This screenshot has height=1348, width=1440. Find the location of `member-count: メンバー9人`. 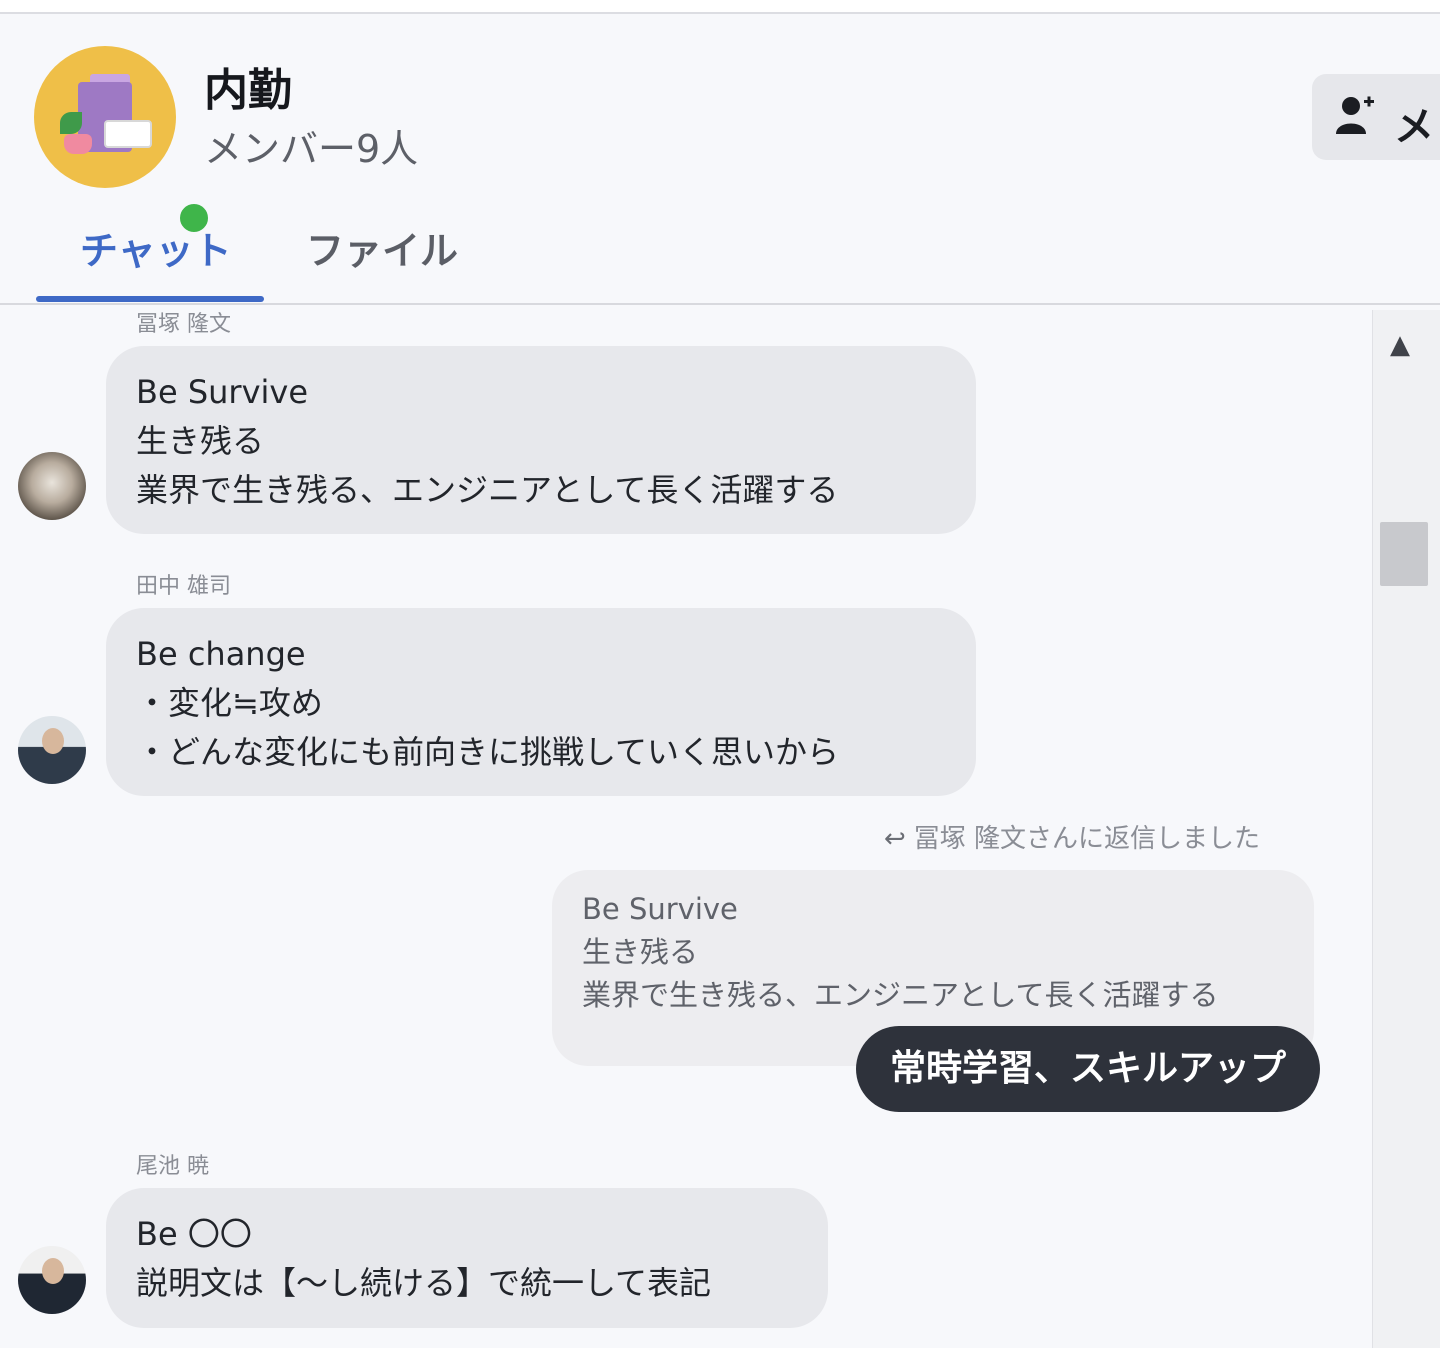

member-count: メンバー9人 is located at coordinates (311, 149).